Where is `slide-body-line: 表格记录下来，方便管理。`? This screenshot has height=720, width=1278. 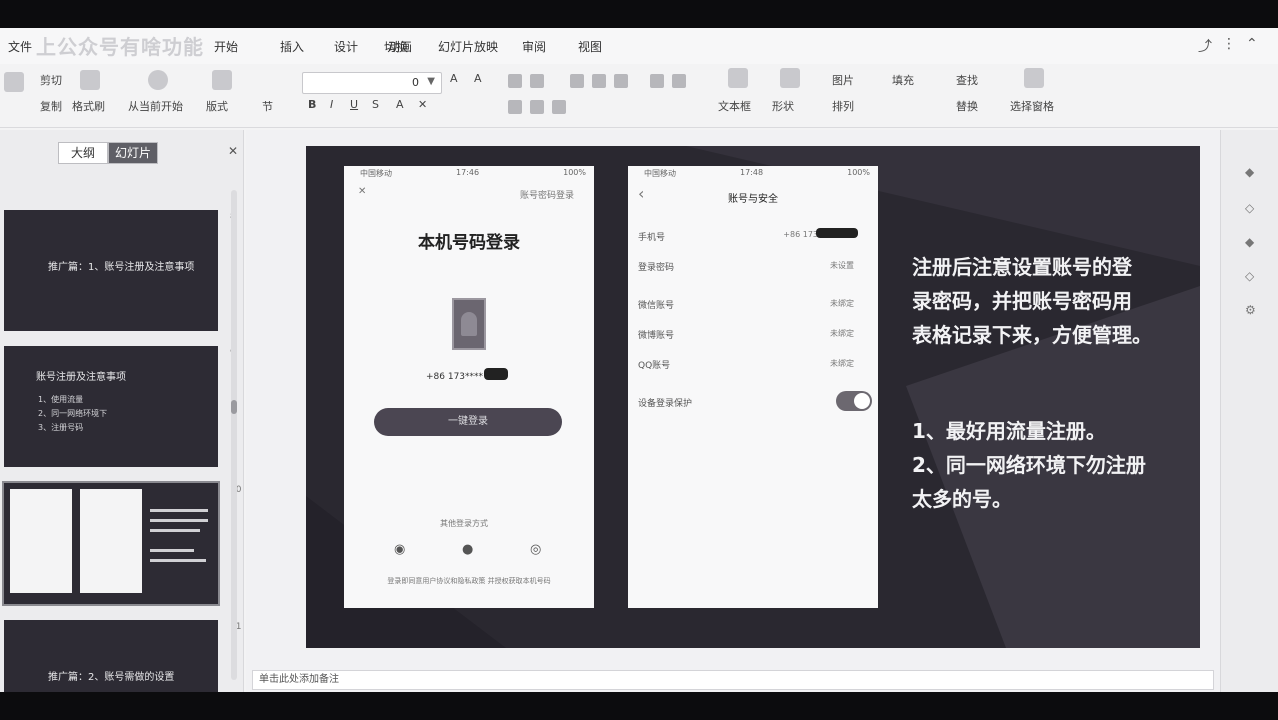
slide-body-line: 表格记录下来，方便管理。 is located at coordinates (1032, 335).